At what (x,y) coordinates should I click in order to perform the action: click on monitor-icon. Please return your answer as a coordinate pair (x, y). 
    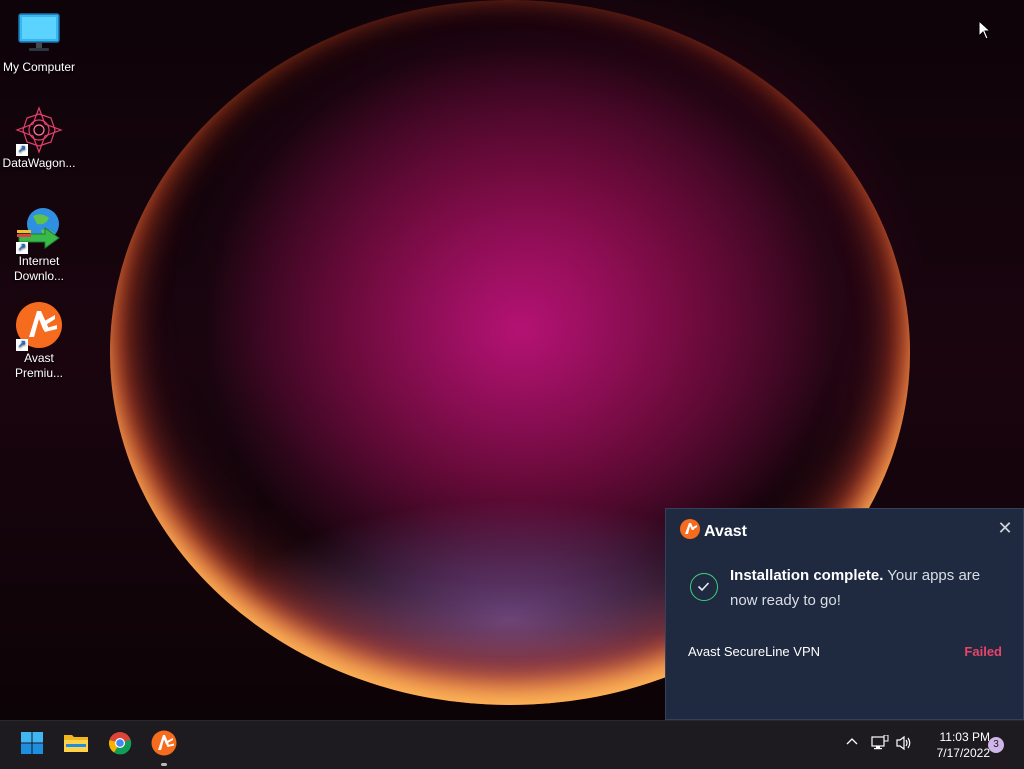
    Looking at the image, I should click on (39, 34).